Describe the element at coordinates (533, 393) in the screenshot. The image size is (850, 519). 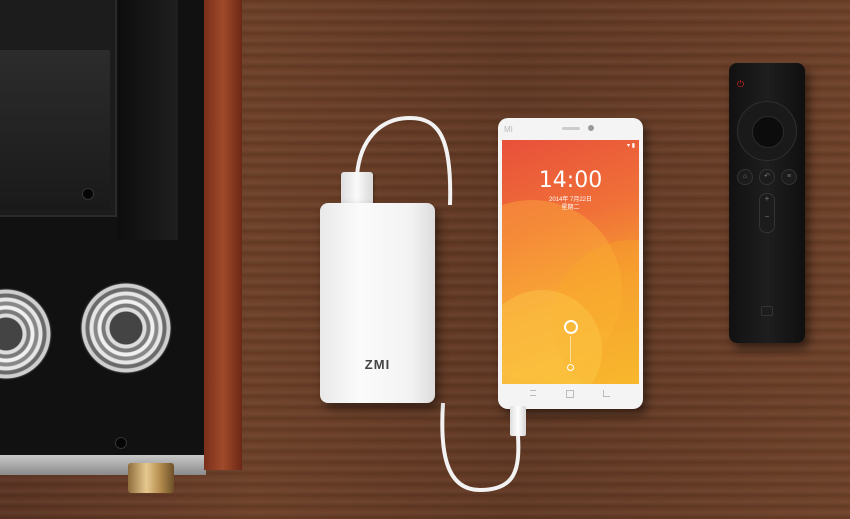
I see `menu-key-icon` at that location.